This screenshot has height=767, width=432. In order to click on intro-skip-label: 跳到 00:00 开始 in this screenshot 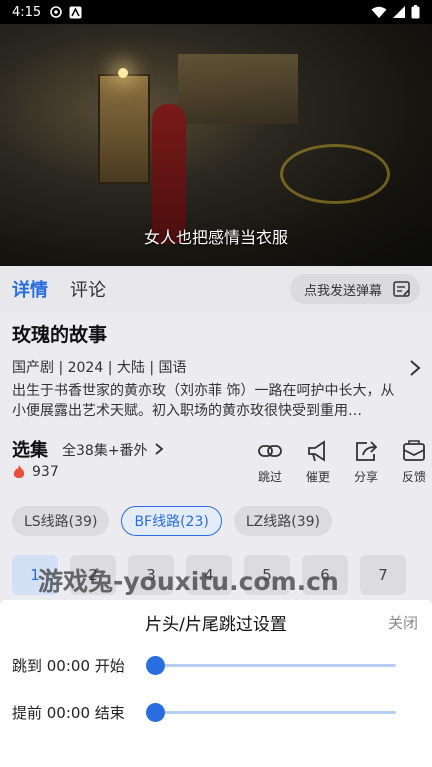, I will do `click(68, 665)`.